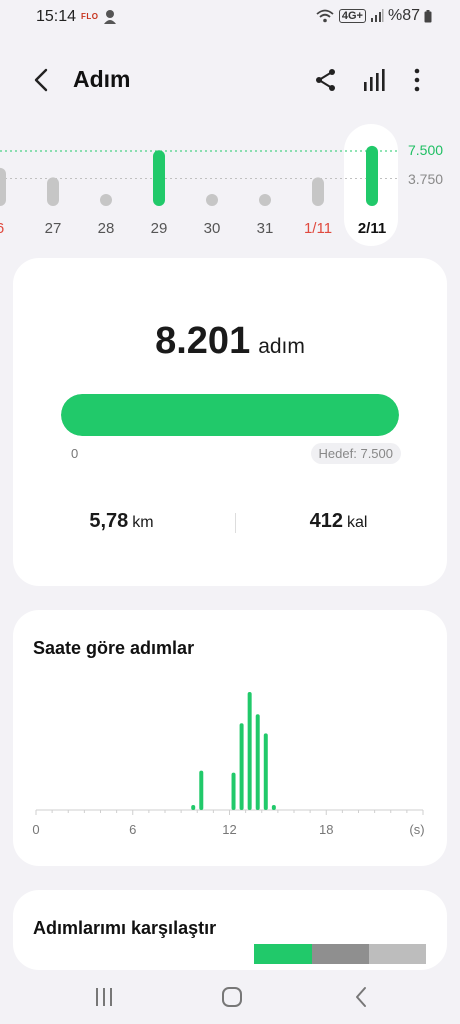  What do you see at coordinates (229, 829) in the screenshot?
I see `x-tick-label: 12` at bounding box center [229, 829].